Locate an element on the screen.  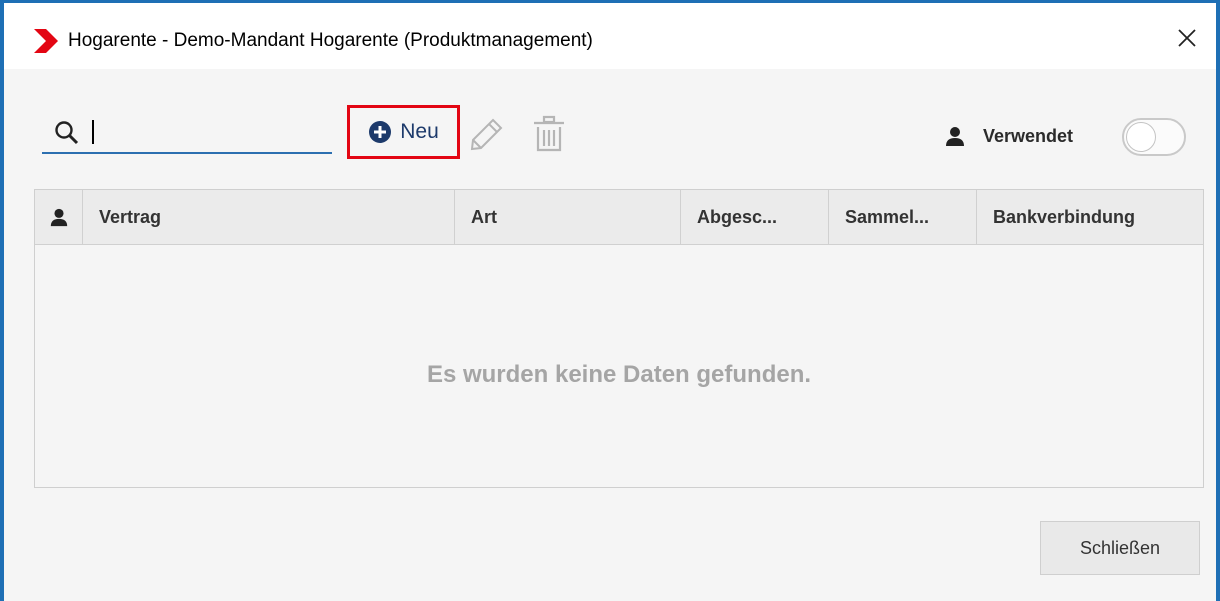
empty-message: Es wurden keine Daten gefunden. is located at coordinates (619, 374).